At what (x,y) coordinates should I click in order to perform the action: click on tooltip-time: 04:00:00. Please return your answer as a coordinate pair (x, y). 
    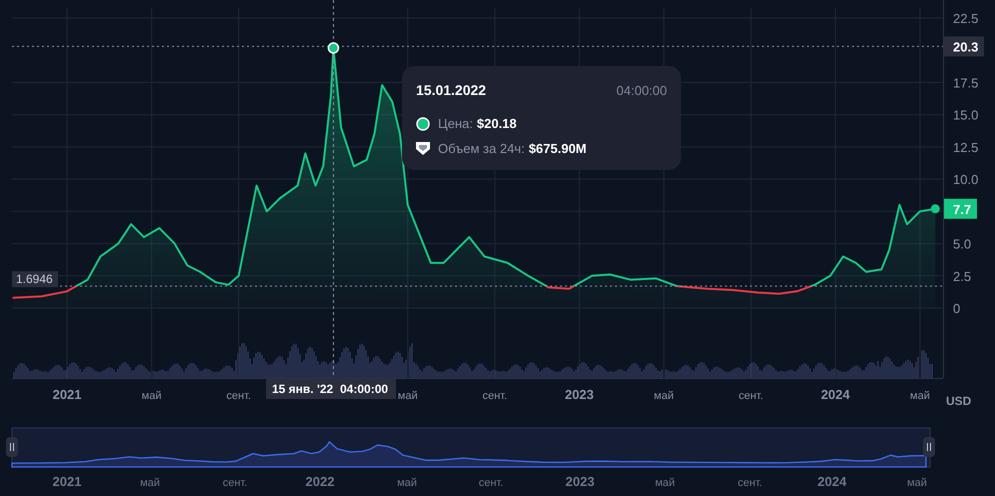
    Looking at the image, I should click on (641, 91).